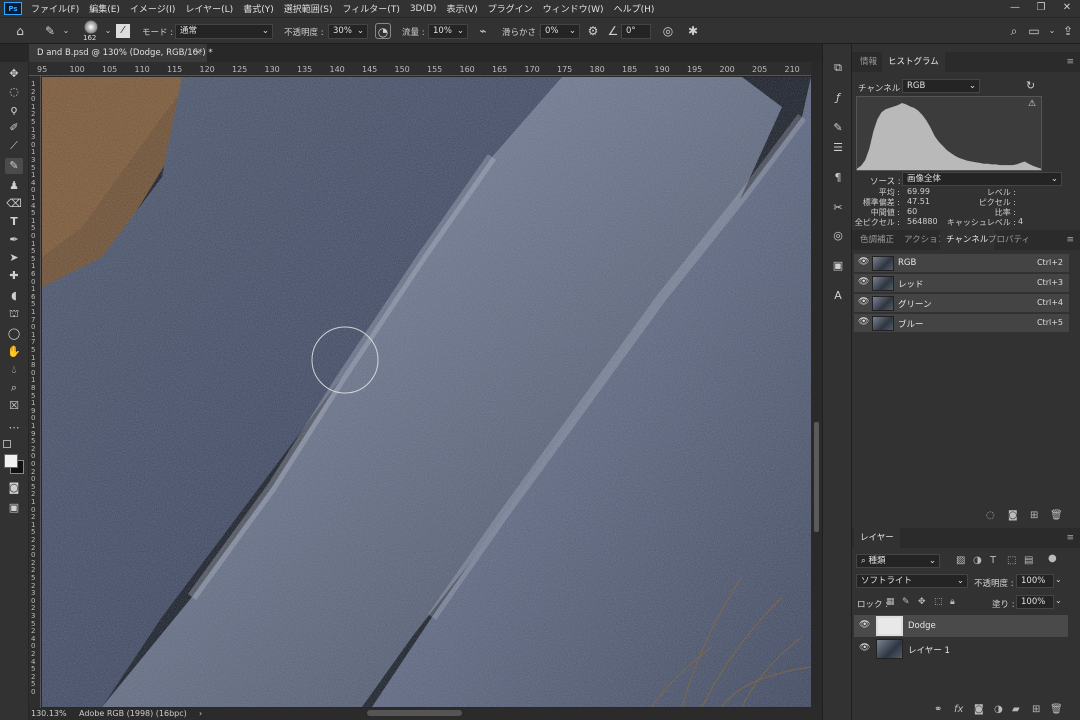  I want to click on hand-tool-icon: ✋, so click(14, 352).